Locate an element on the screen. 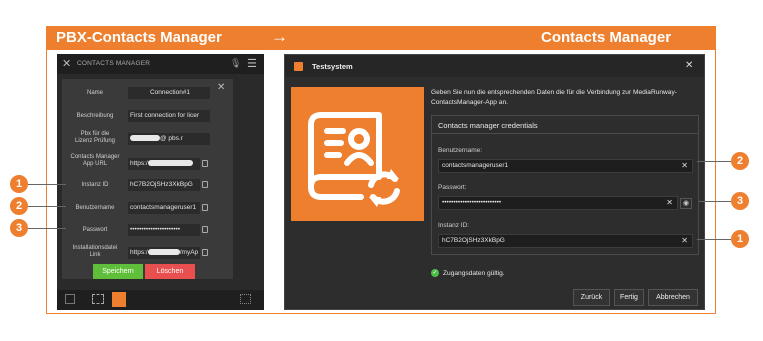  instance-id-input: hC7B2OjSHz3XkBpG ✕ is located at coordinates (565, 241).